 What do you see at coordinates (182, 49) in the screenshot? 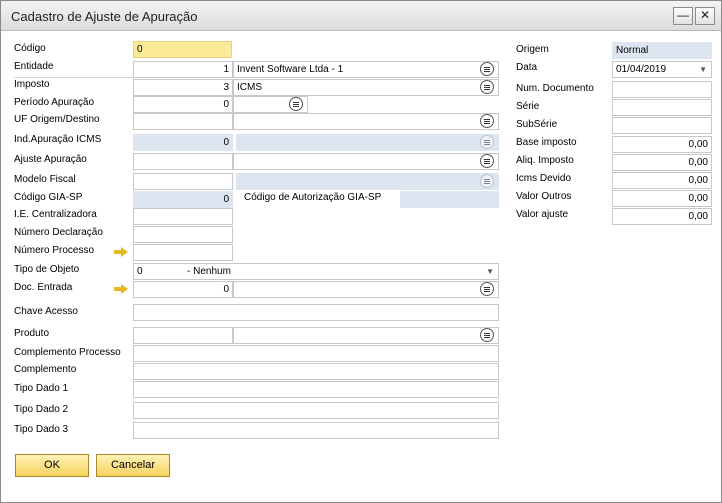
I see `codigo-field: 0` at bounding box center [182, 49].